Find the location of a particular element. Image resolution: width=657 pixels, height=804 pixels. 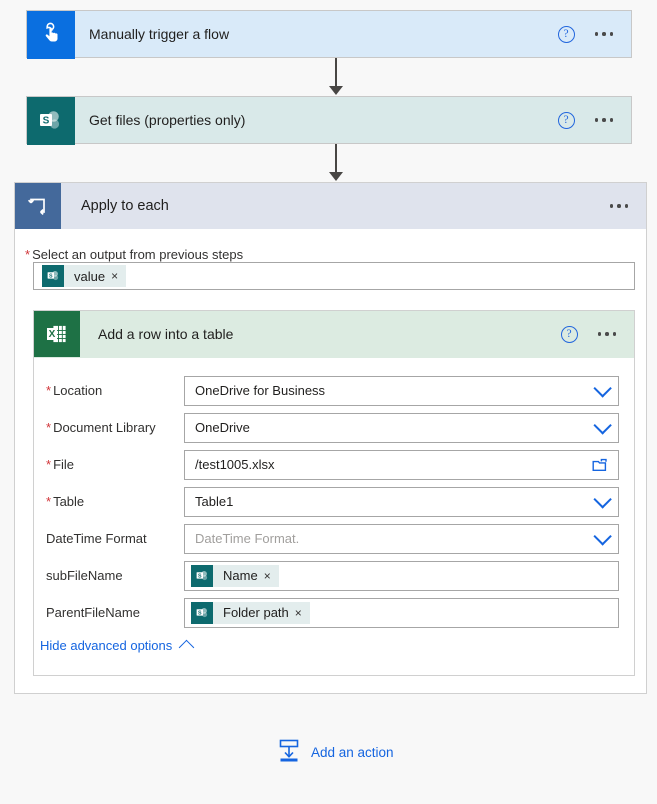

token-label: value is located at coordinates (90, 276).